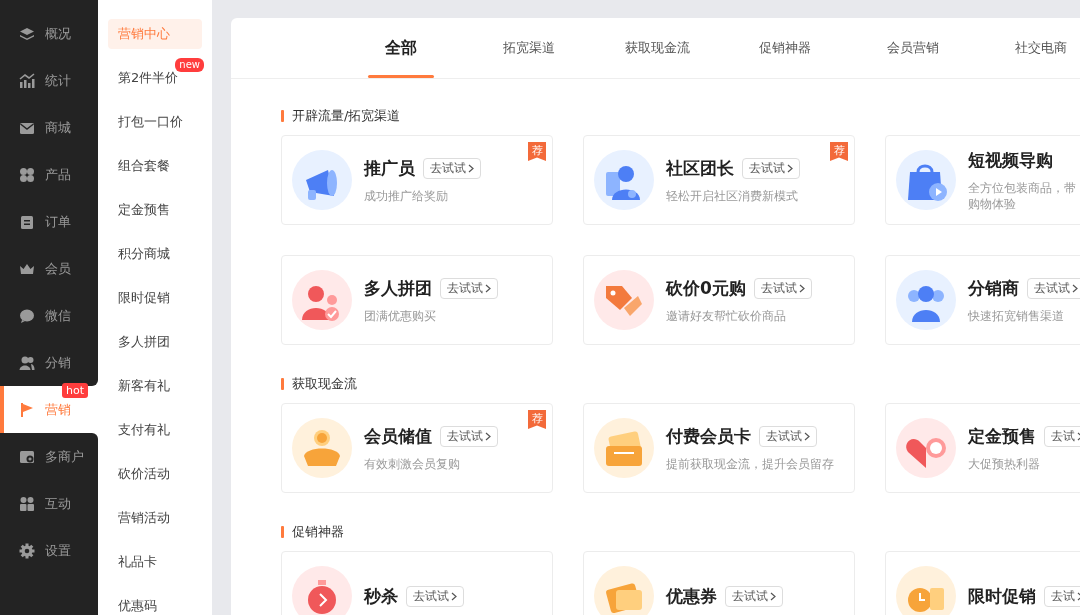  What do you see at coordinates (624, 448) in the screenshot?
I see `card-icon` at bounding box center [624, 448].